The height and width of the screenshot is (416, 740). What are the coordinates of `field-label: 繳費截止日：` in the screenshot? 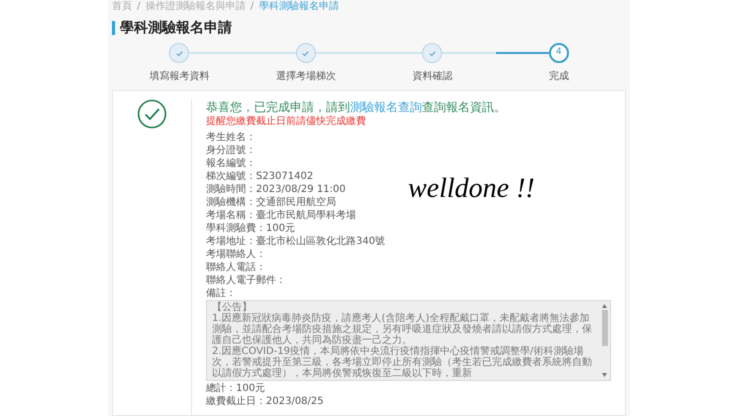 It's located at (236, 401).